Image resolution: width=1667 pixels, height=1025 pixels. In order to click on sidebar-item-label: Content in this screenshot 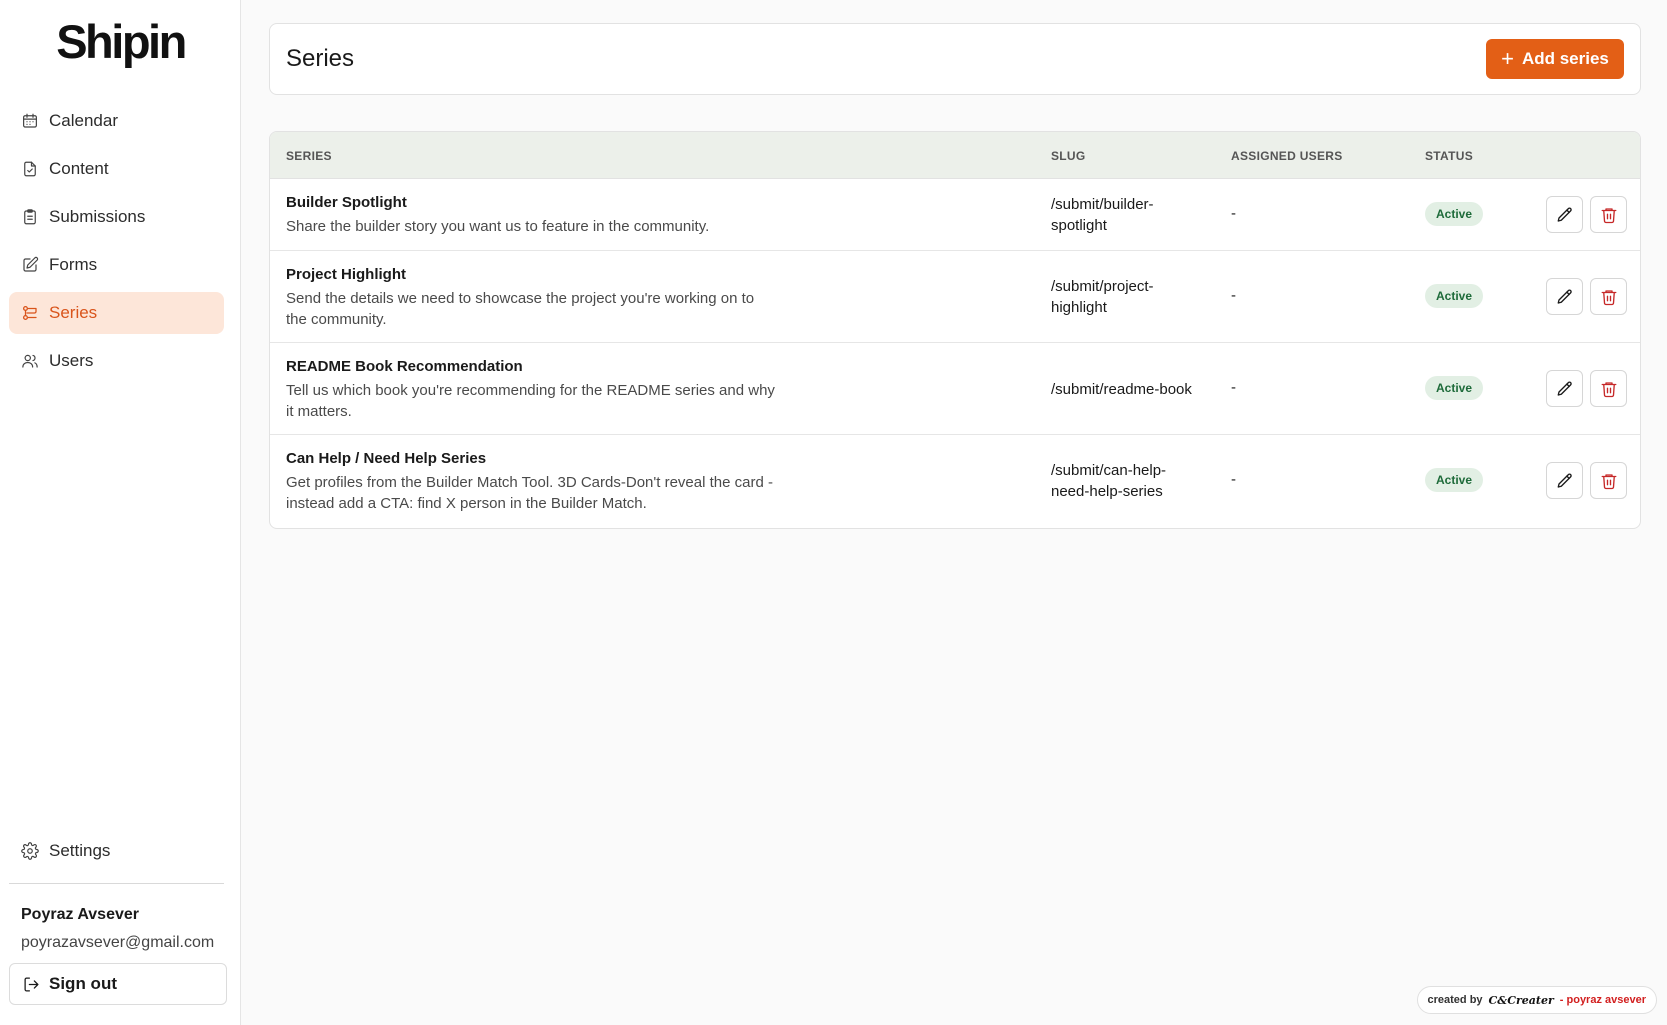, I will do `click(79, 168)`.